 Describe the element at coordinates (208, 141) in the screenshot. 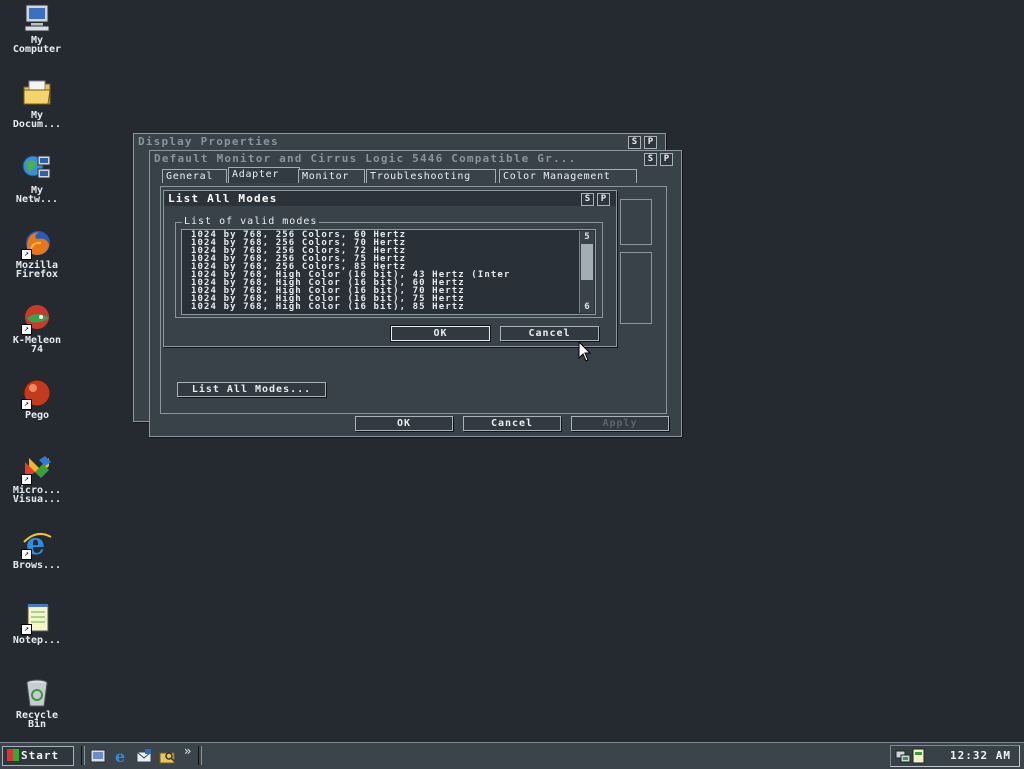

I see `display-properties-title: Display Properties` at that location.